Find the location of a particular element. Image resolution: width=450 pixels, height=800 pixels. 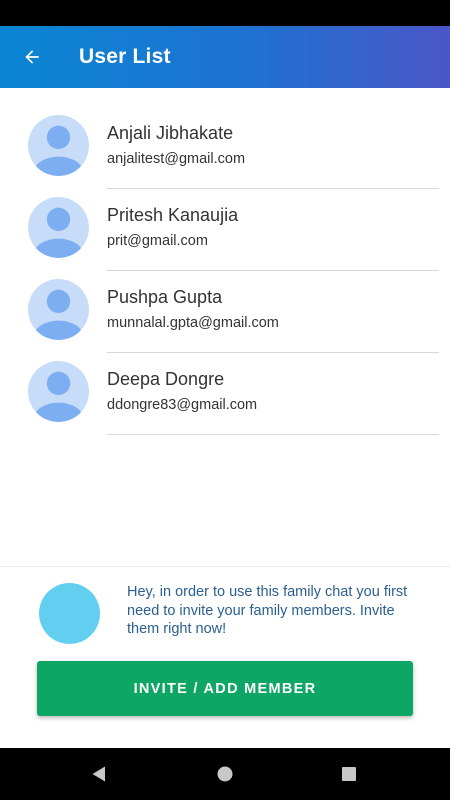

invite-avatar is located at coordinates (69, 613).